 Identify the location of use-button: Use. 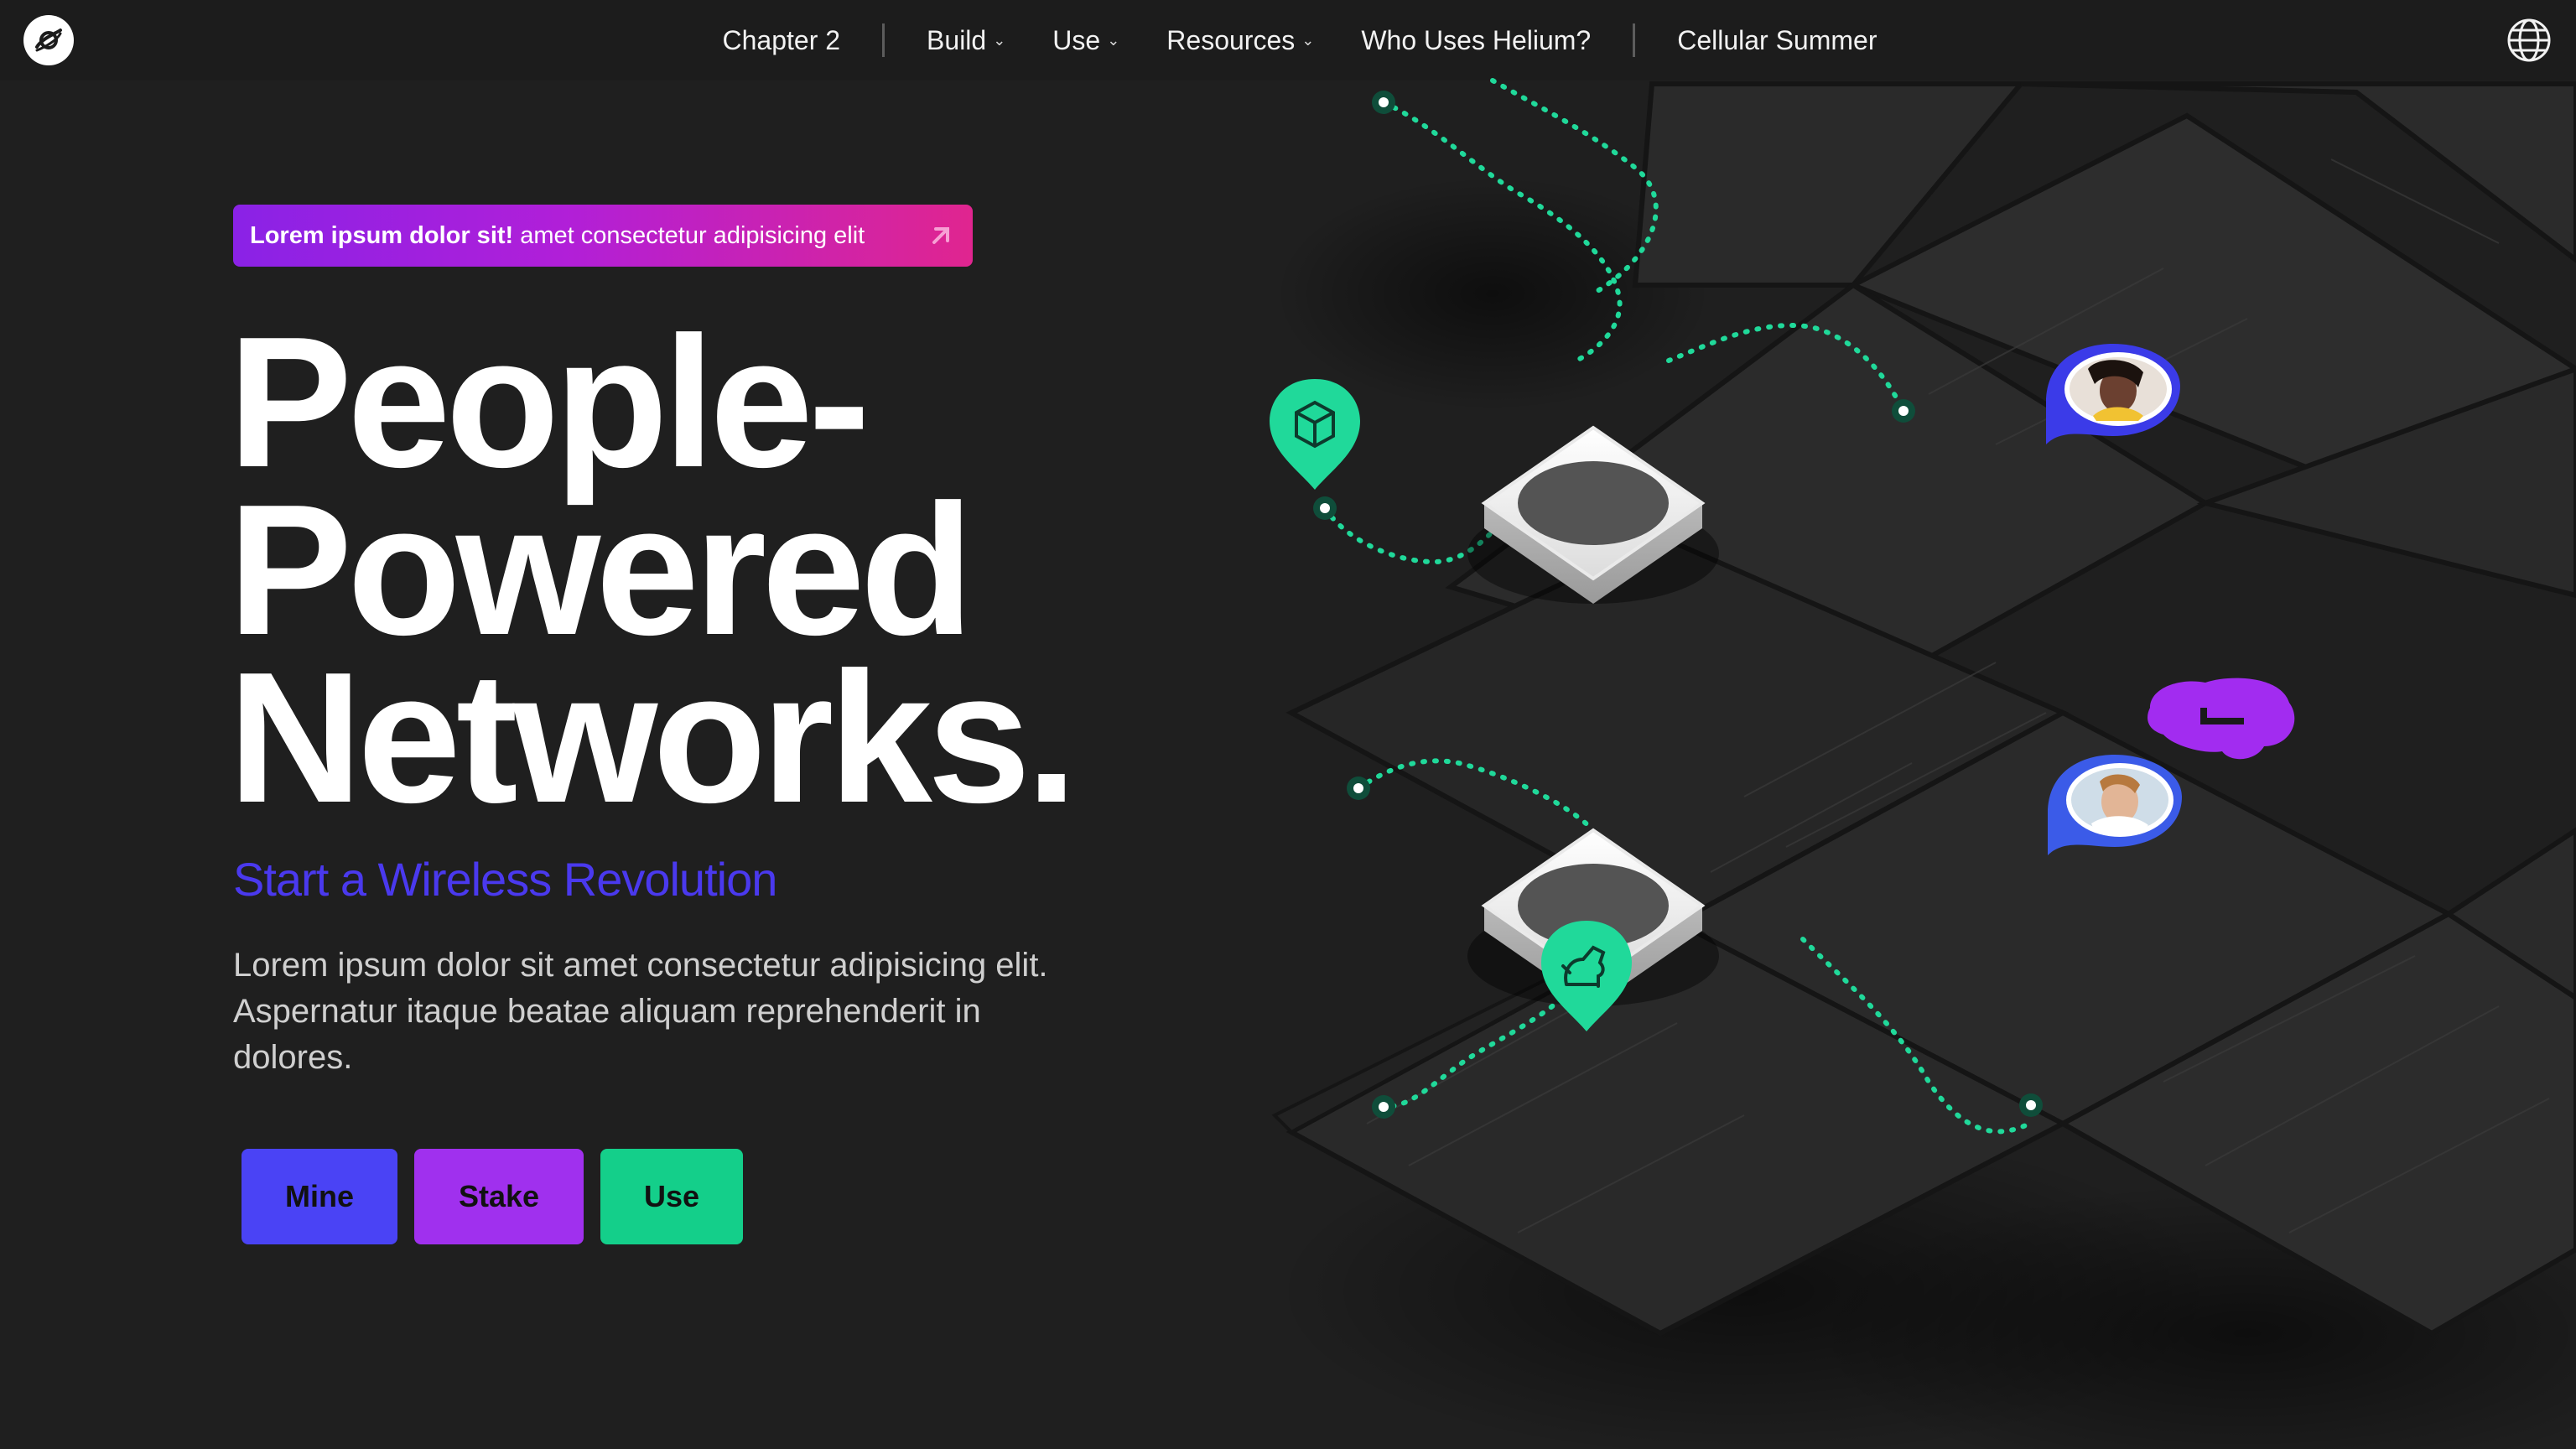
(671, 1196).